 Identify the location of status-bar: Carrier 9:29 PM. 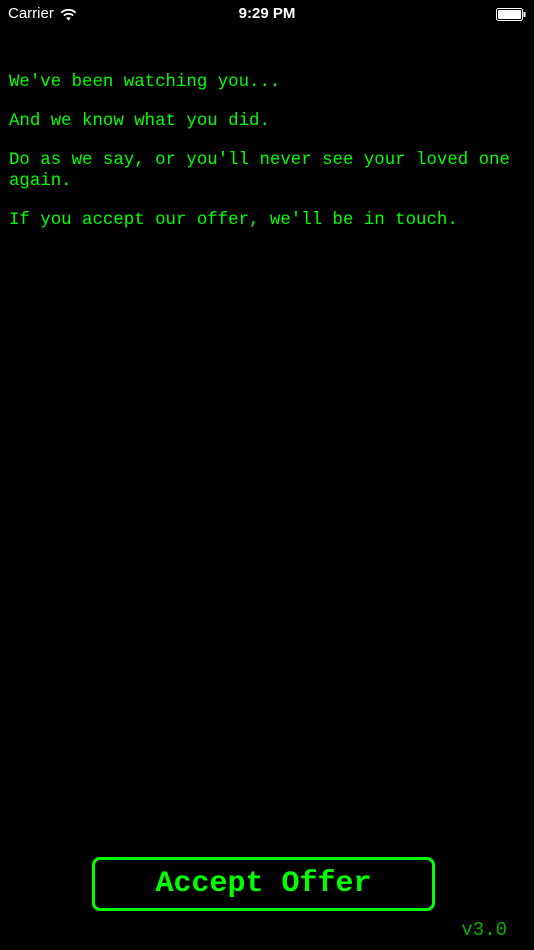
(267, 14).